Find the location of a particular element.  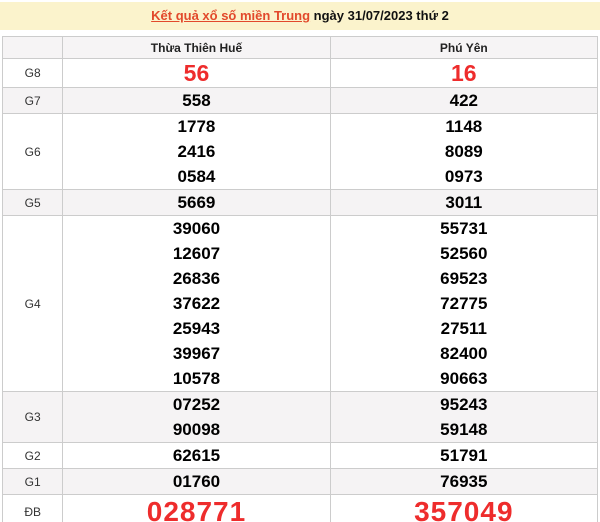

results-date: ngày 31/07/2023 thứ 2 is located at coordinates (379, 15).